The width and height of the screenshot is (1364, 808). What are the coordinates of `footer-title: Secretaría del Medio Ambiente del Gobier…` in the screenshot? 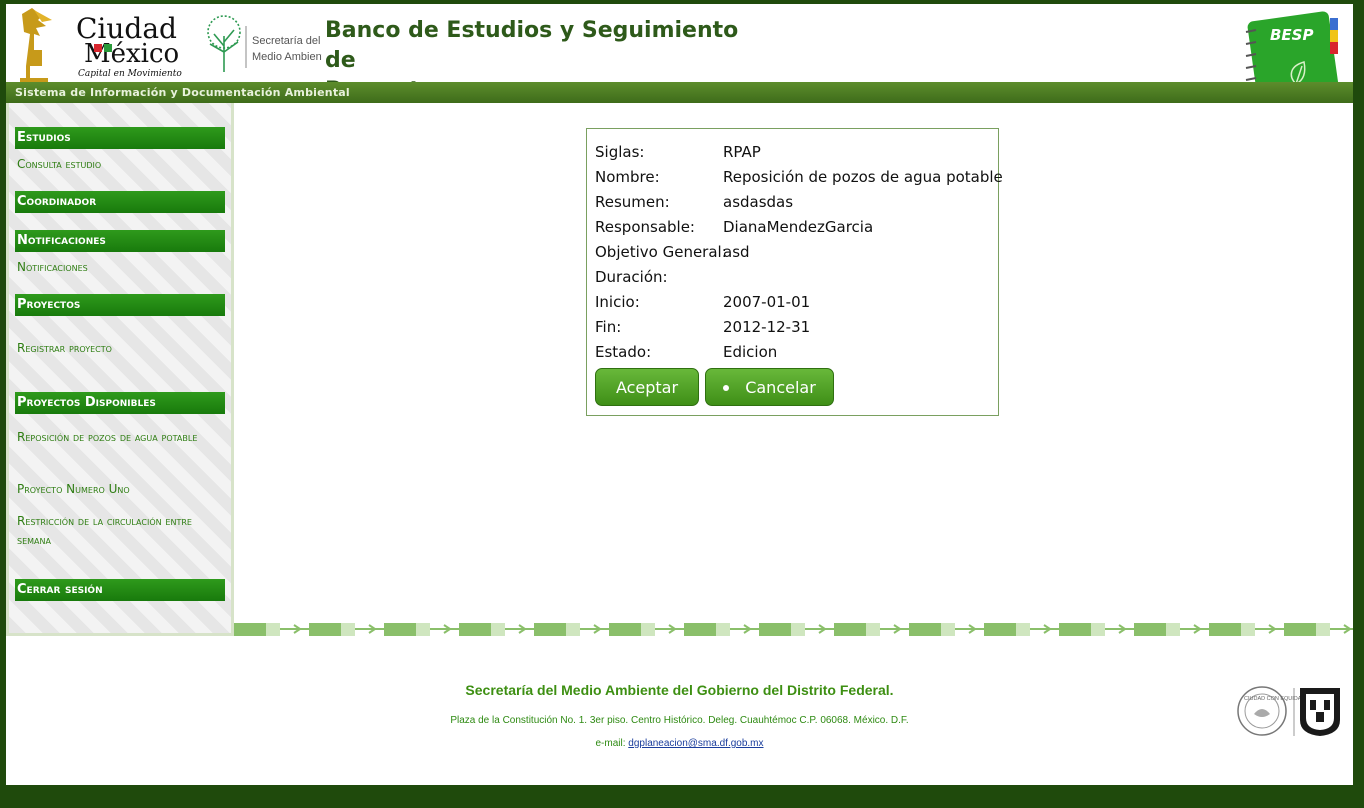 It's located at (679, 690).